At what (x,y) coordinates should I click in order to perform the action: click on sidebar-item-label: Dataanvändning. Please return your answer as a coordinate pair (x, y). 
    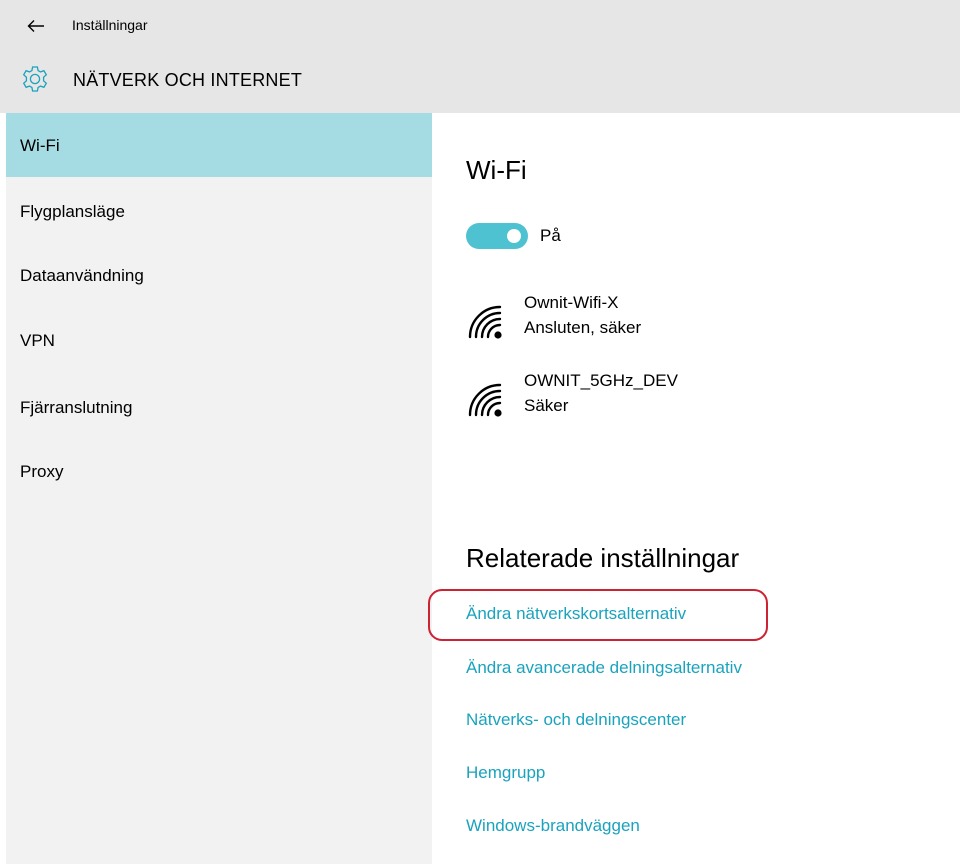
    Looking at the image, I should click on (82, 275).